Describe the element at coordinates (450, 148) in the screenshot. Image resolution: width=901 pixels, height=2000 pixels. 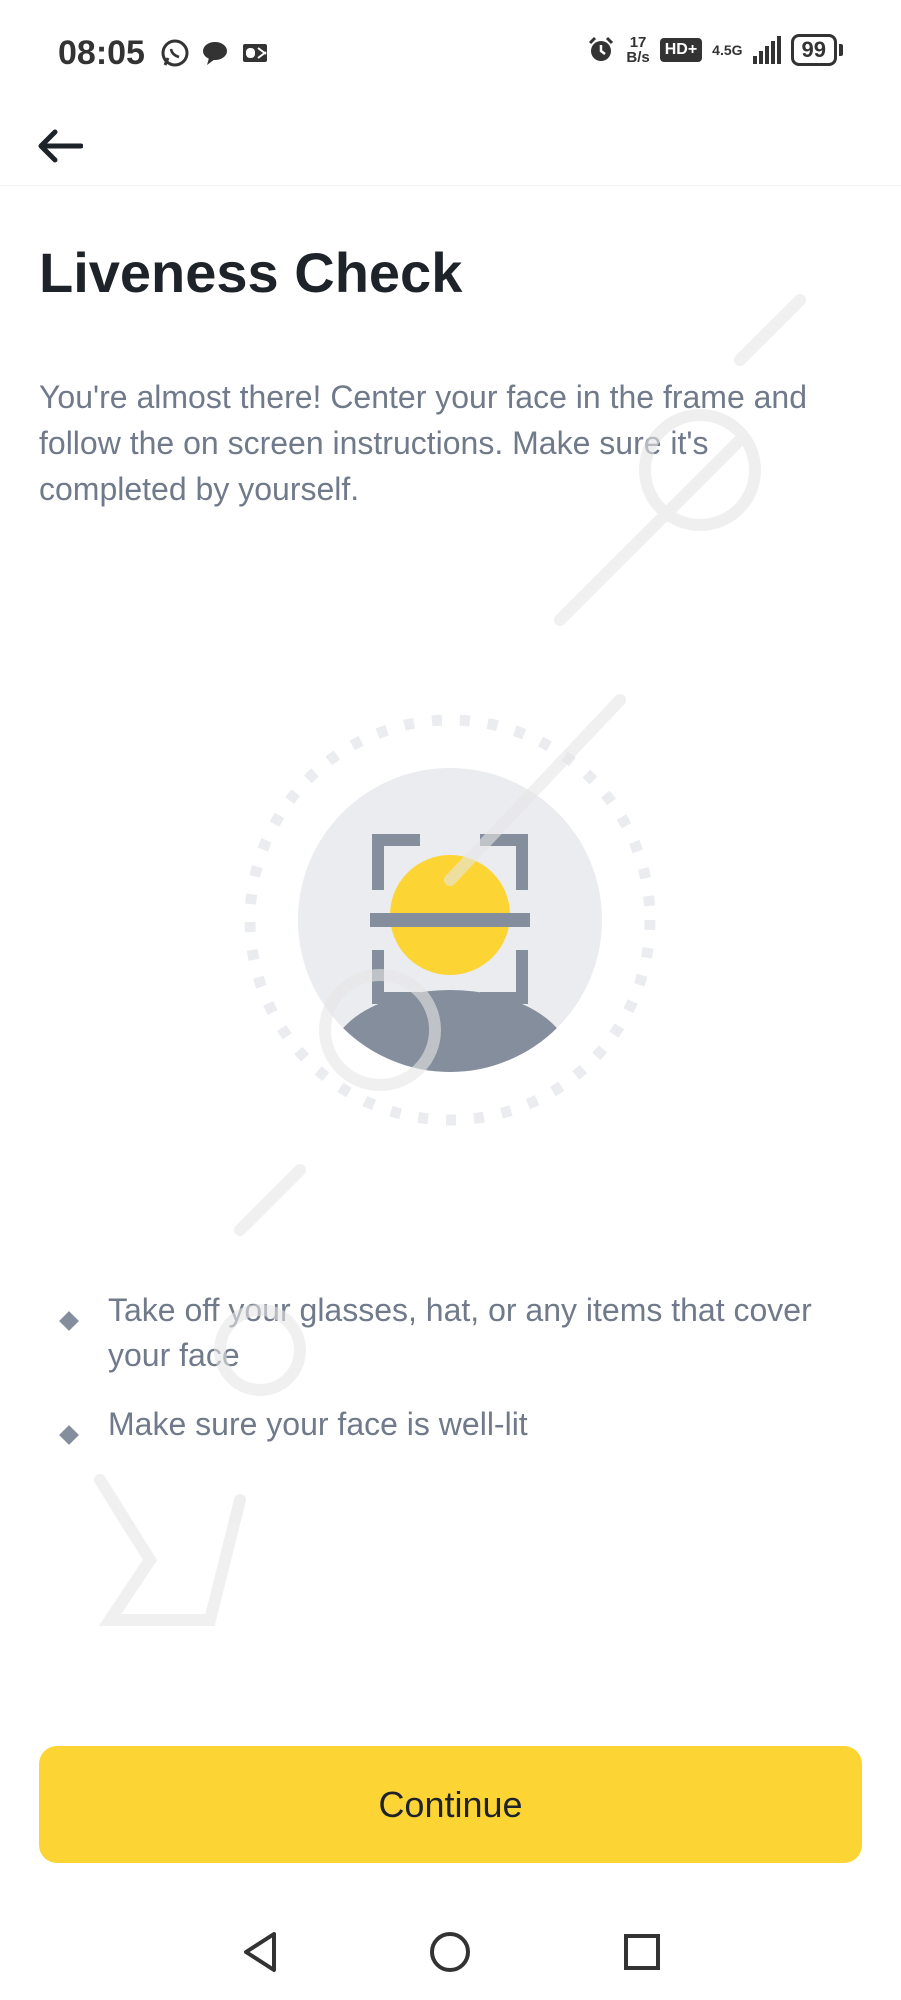
I see `app-header` at that location.